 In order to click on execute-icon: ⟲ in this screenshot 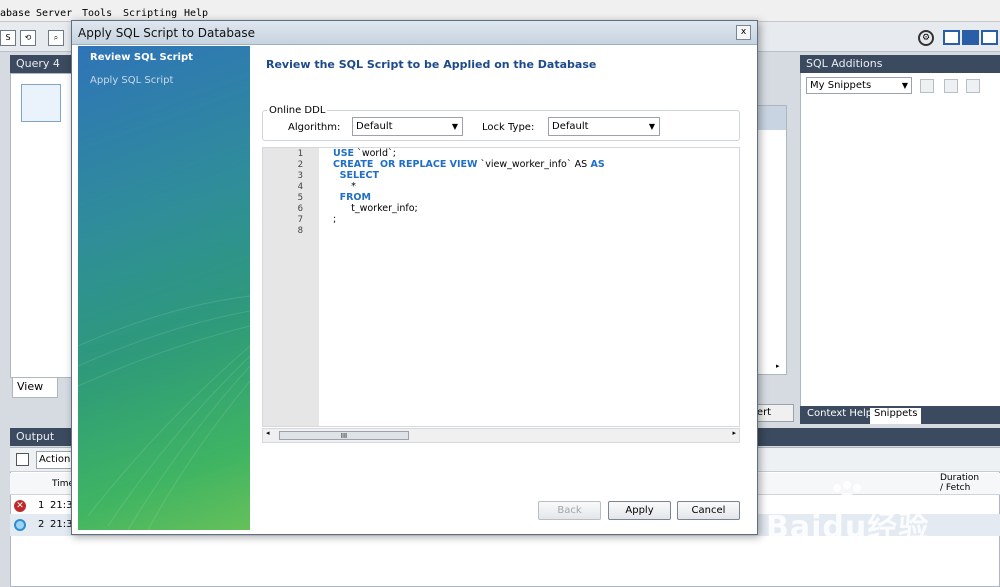, I will do `click(28, 38)`.